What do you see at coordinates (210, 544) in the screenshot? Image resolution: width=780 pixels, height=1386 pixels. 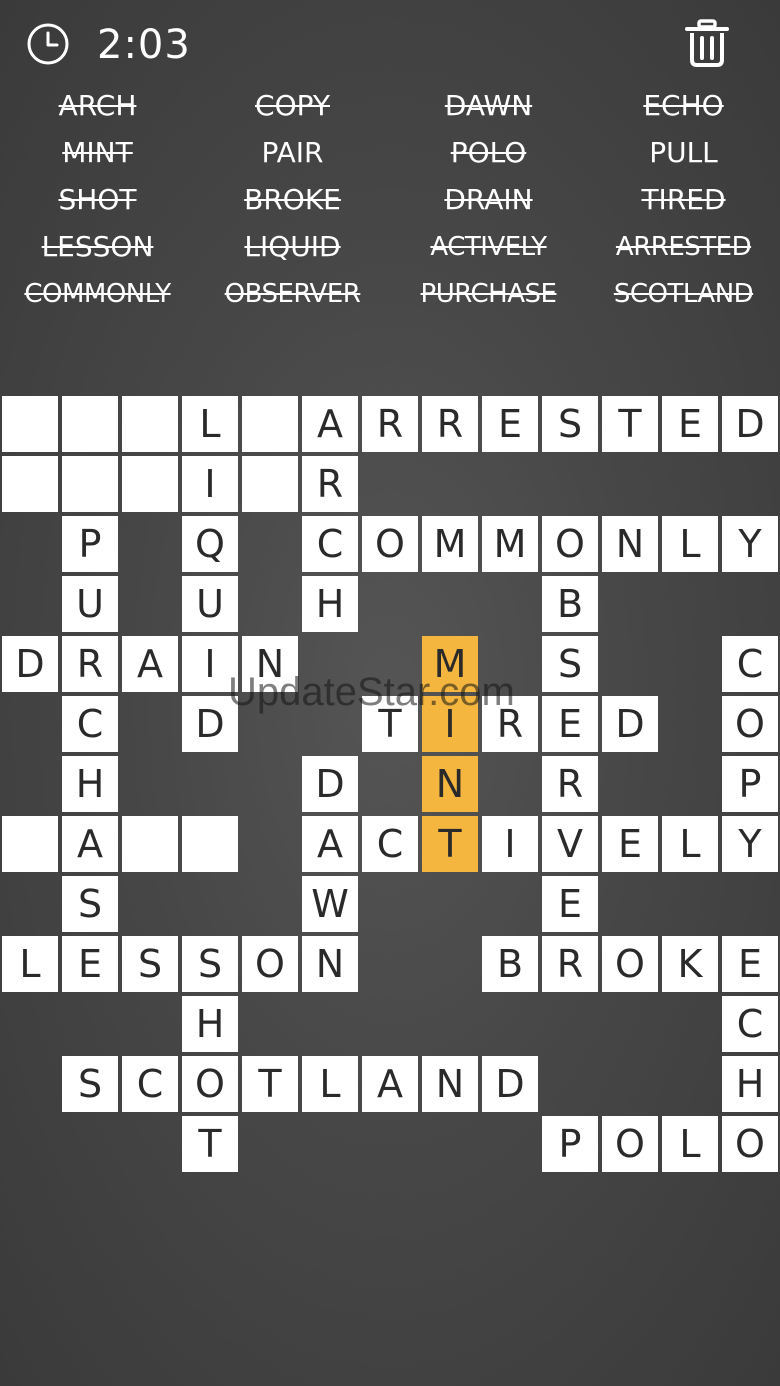 I see `grid-cell: Q` at bounding box center [210, 544].